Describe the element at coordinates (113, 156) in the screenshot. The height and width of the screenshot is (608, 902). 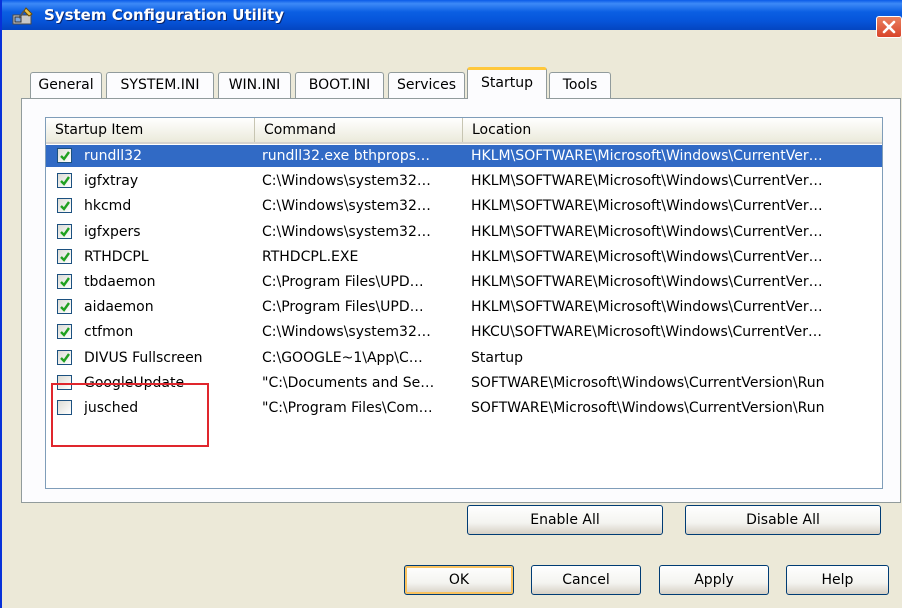
I see `startup-item-name: rundll32` at that location.